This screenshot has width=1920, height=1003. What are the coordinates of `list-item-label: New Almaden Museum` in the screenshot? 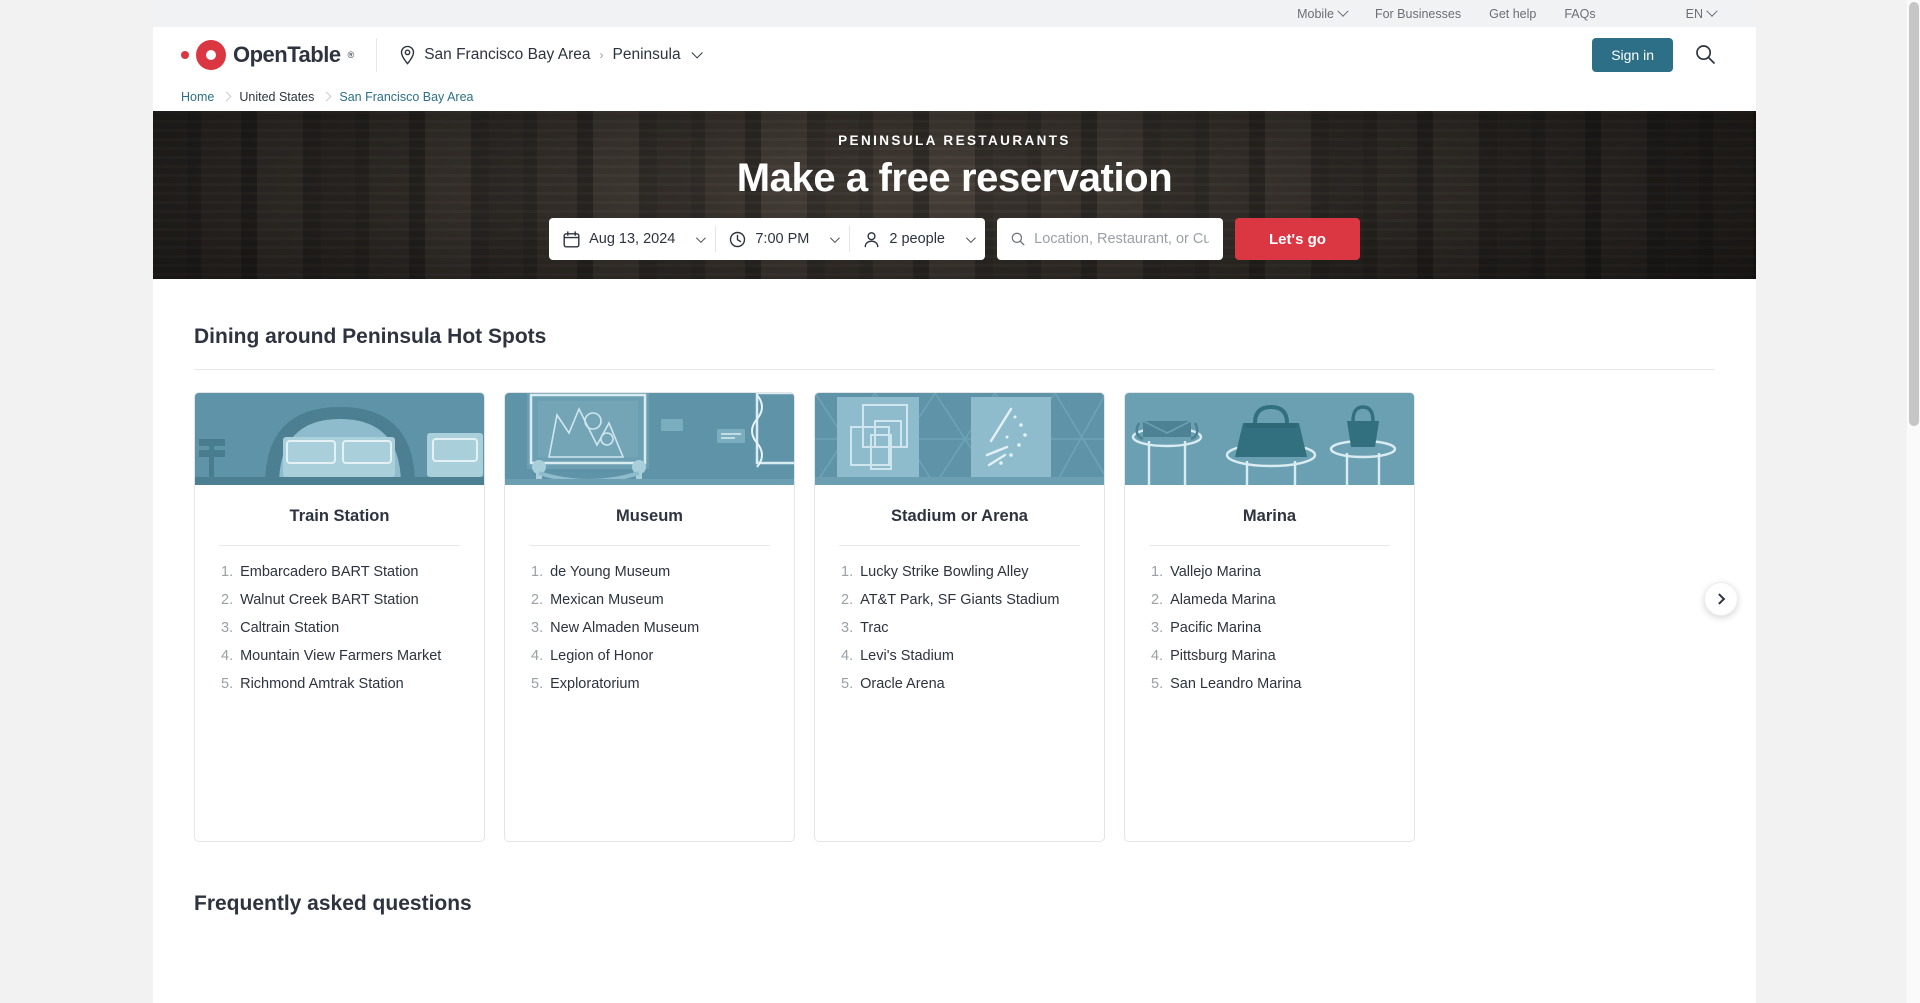 It's located at (625, 628).